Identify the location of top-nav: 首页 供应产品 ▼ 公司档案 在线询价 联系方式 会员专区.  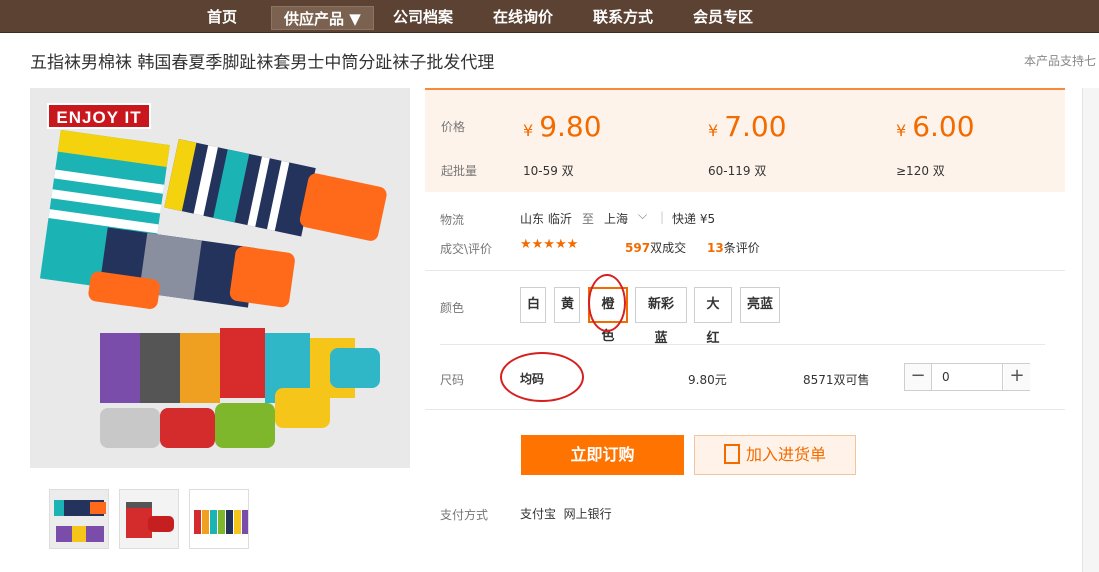
(549, 16).